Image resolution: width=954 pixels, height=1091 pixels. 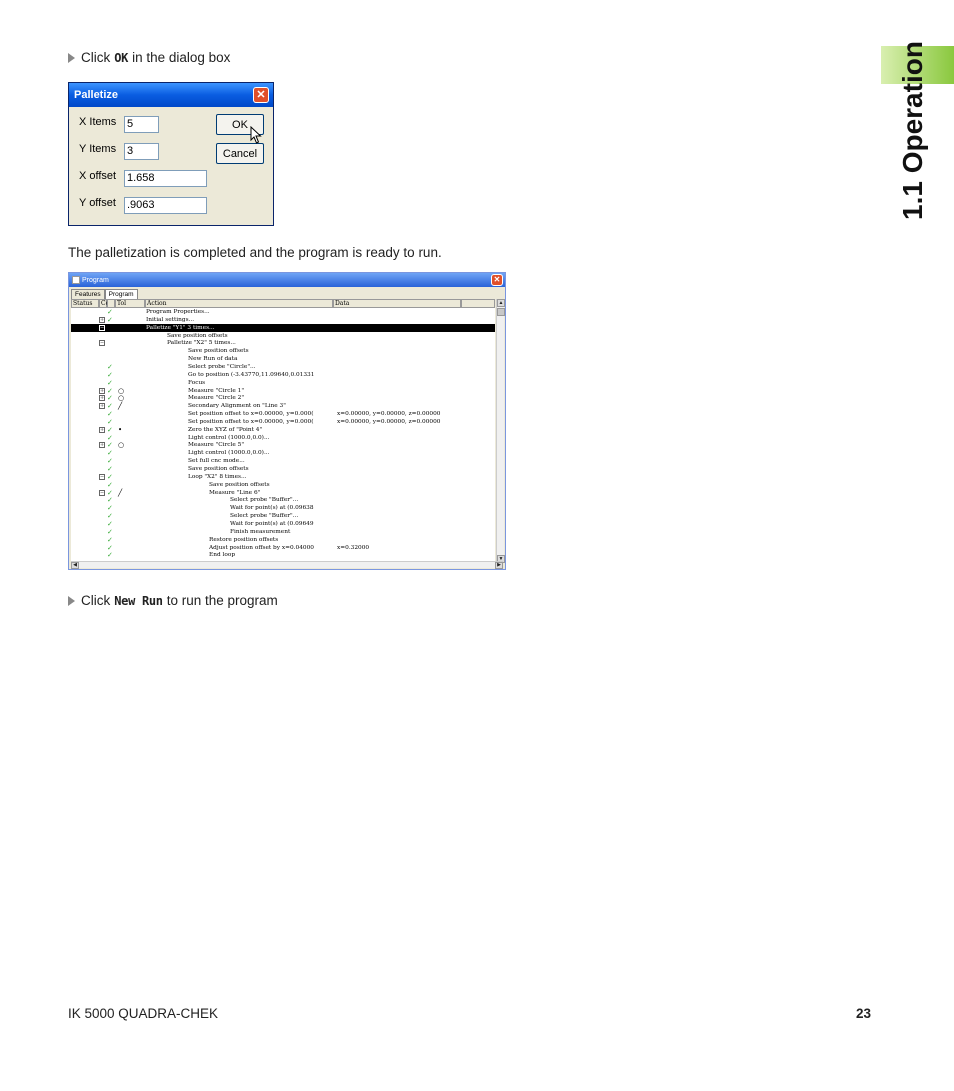 What do you see at coordinates (104, 303) in the screenshot?
I see `col-co: Co` at bounding box center [104, 303].